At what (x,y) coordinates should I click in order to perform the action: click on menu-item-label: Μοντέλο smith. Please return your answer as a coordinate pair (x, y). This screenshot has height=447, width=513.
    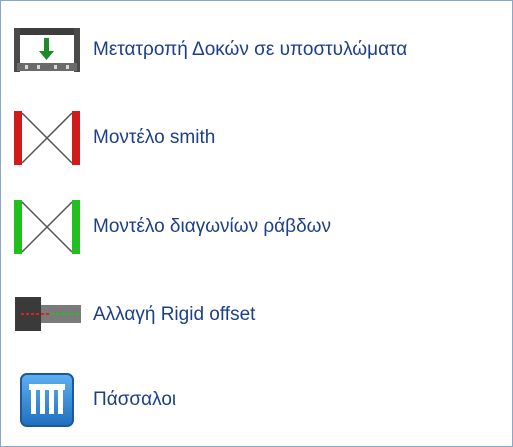
    Looking at the image, I should click on (154, 137).